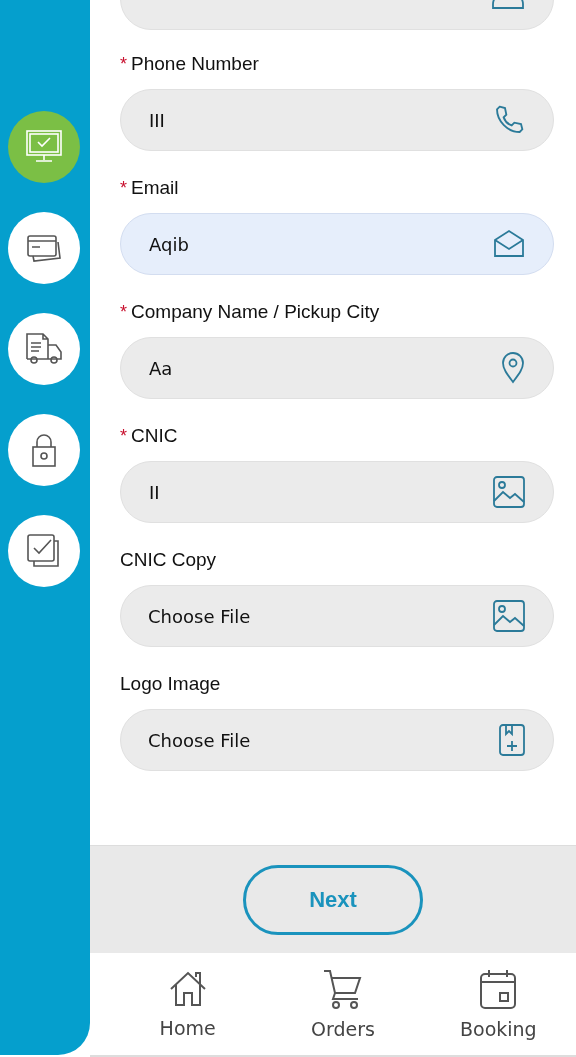  What do you see at coordinates (337, 244) in the screenshot?
I see `input-field: Aqib` at bounding box center [337, 244].